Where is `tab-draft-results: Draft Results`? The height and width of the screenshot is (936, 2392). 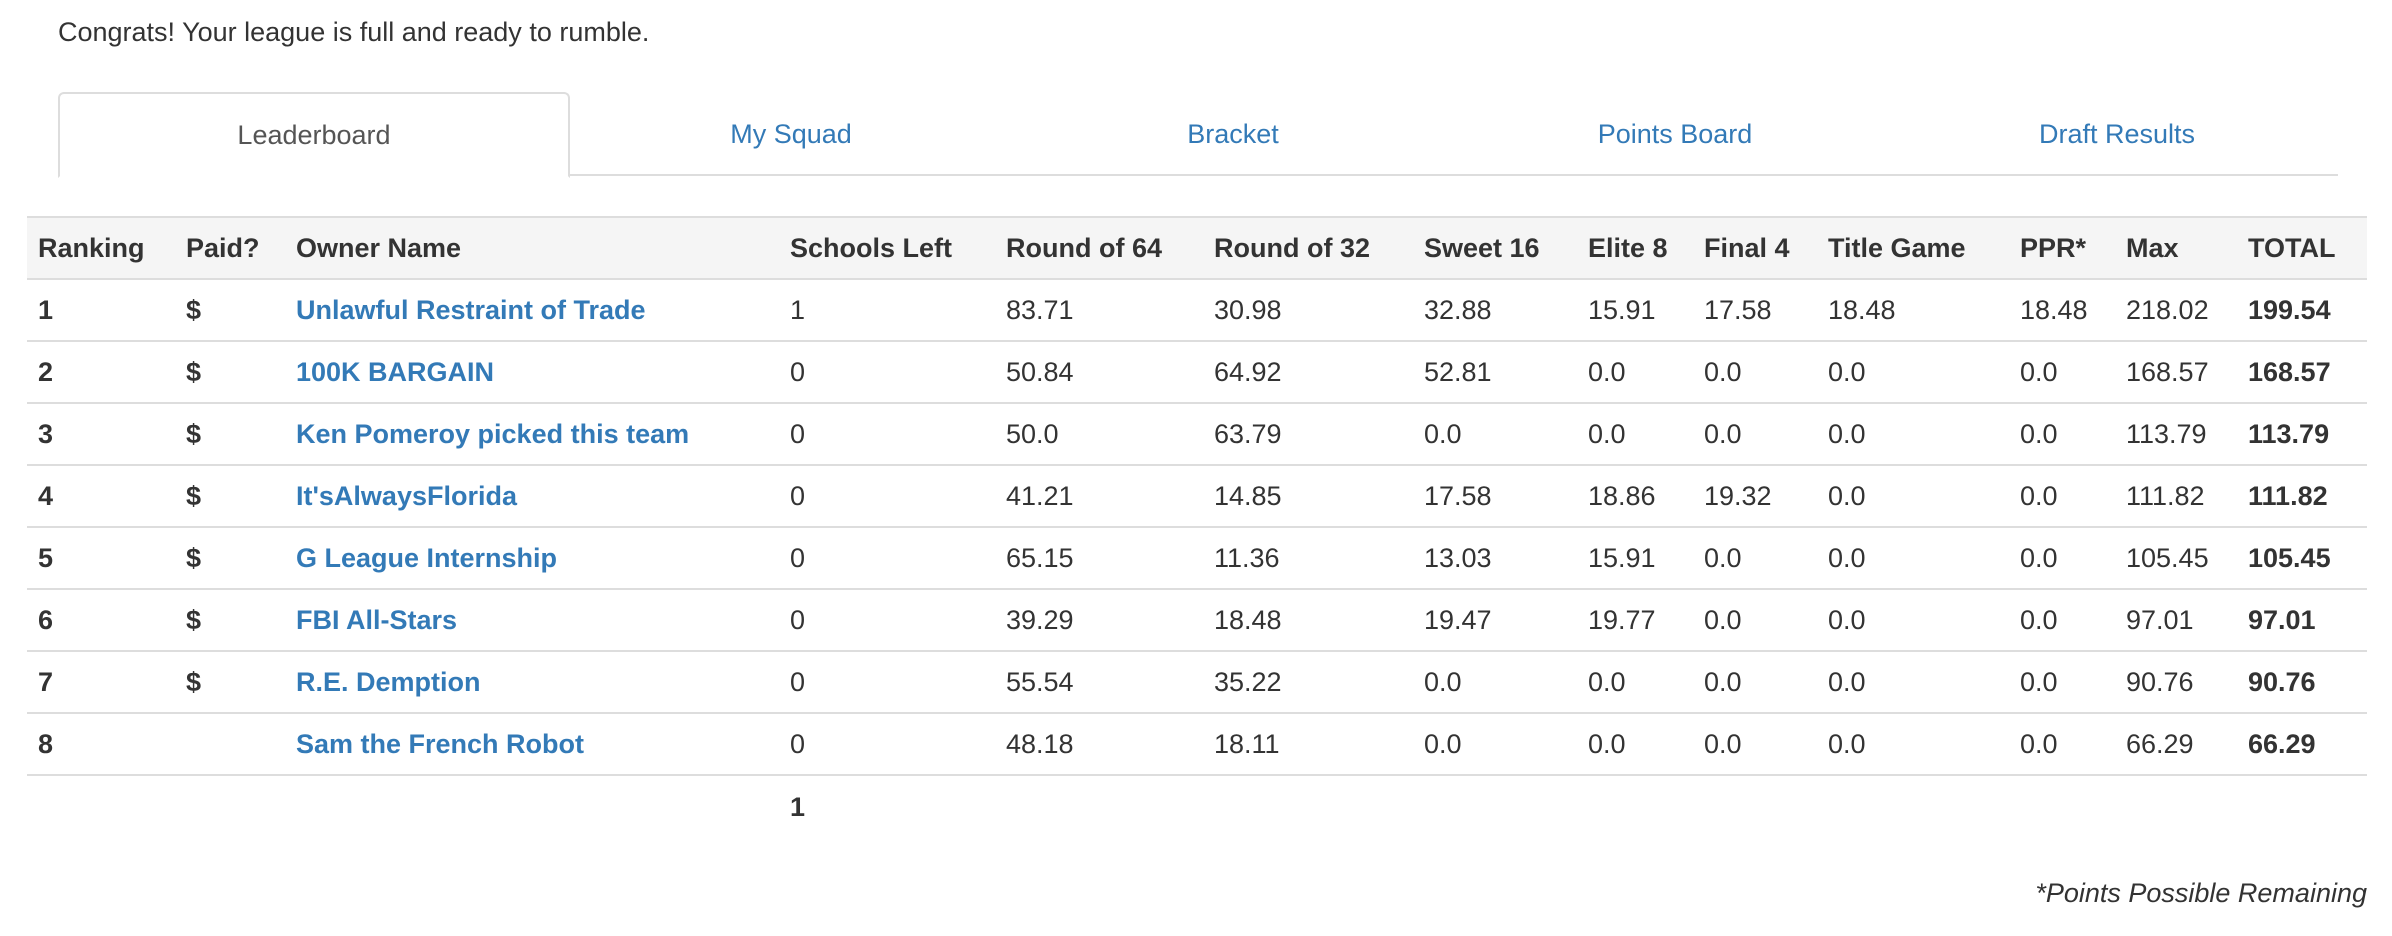 tab-draft-results: Draft Results is located at coordinates (2117, 134).